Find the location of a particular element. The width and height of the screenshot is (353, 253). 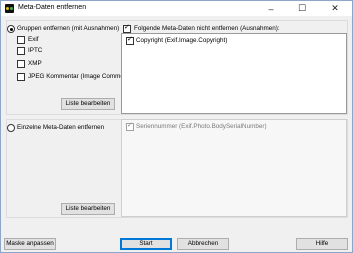

jpeg-comment-label: JPEG Kommentar (Image Comment) is located at coordinates (80, 76).